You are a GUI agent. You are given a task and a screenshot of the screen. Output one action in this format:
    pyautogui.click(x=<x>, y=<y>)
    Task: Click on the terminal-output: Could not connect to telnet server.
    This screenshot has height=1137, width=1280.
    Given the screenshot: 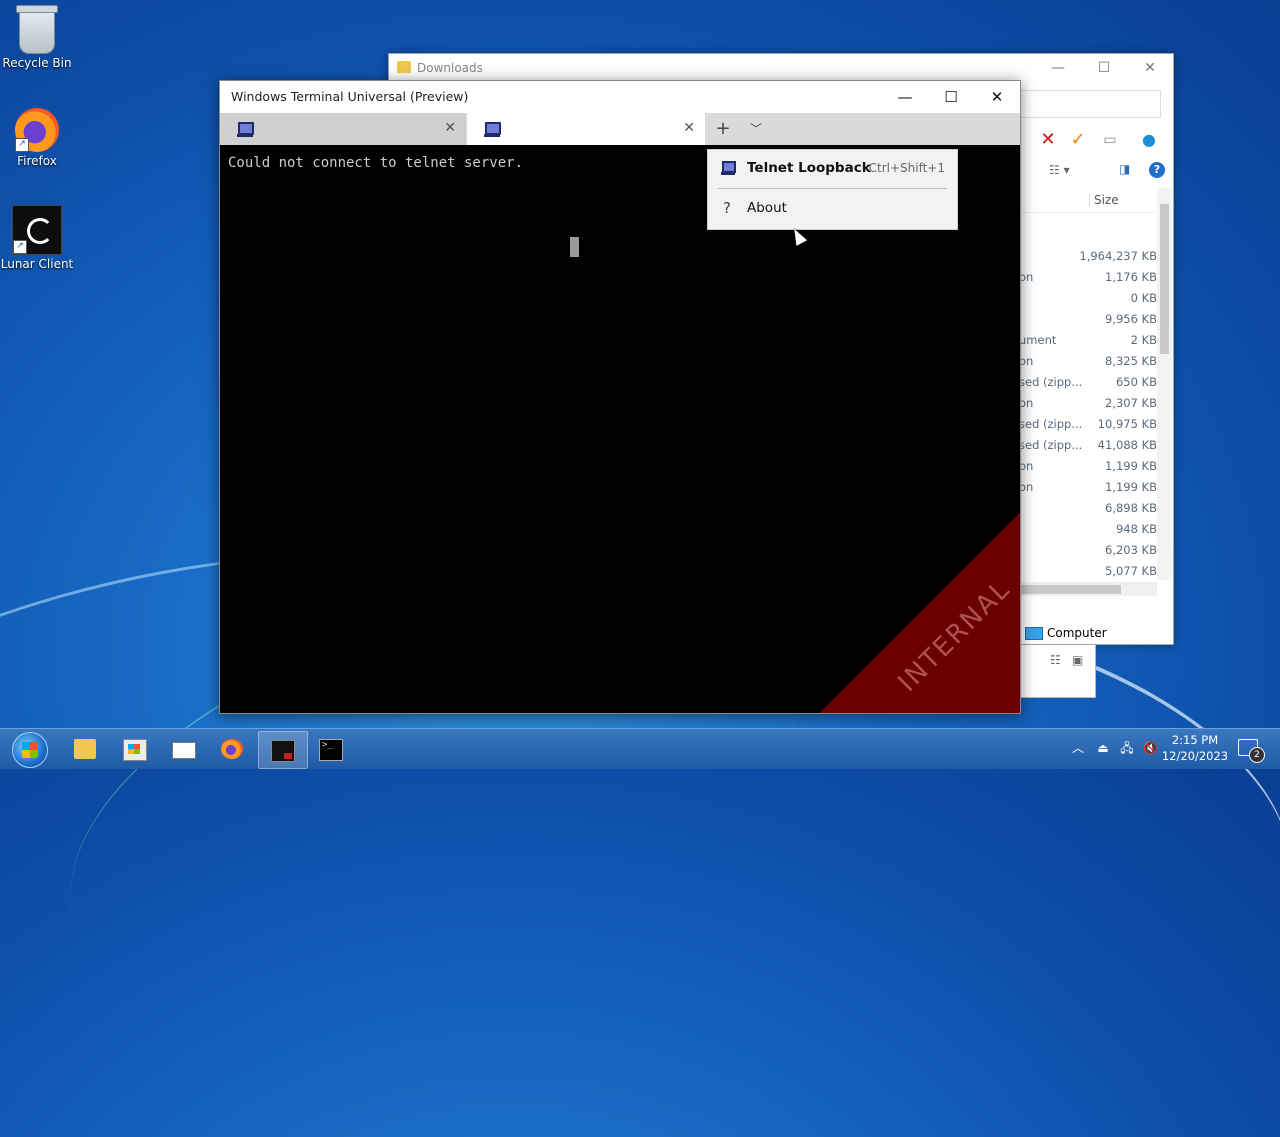 What is the action you would take?
    pyautogui.click(x=376, y=163)
    